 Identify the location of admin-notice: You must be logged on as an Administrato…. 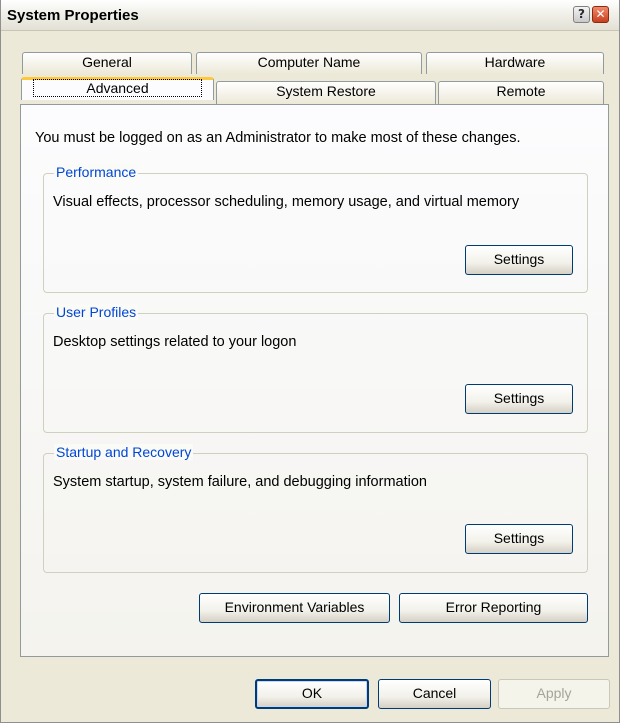
(278, 138).